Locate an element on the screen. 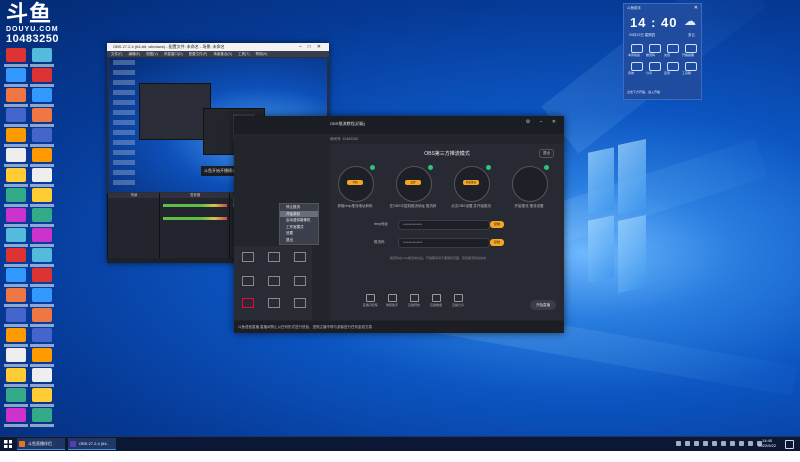 Image resolution: width=800 pixels, height=462 pixels. obs-menu-item: 停靠窗口(D) is located at coordinates (173, 54).